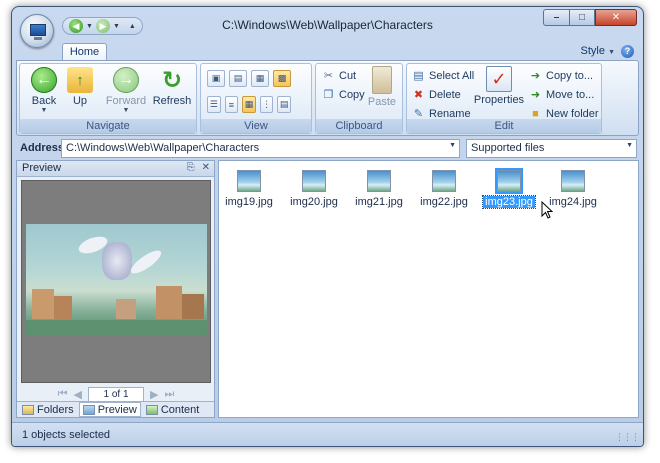 The height and width of the screenshot is (463, 660). Describe the element at coordinates (214, 104) in the screenshot. I see `view-details-icon: ☰` at that location.